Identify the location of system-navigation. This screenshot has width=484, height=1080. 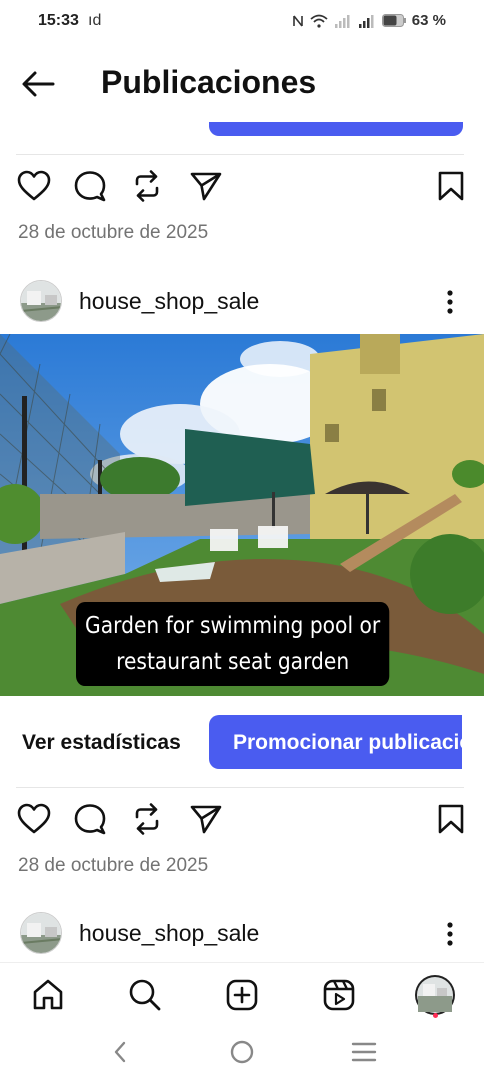
(242, 1052).